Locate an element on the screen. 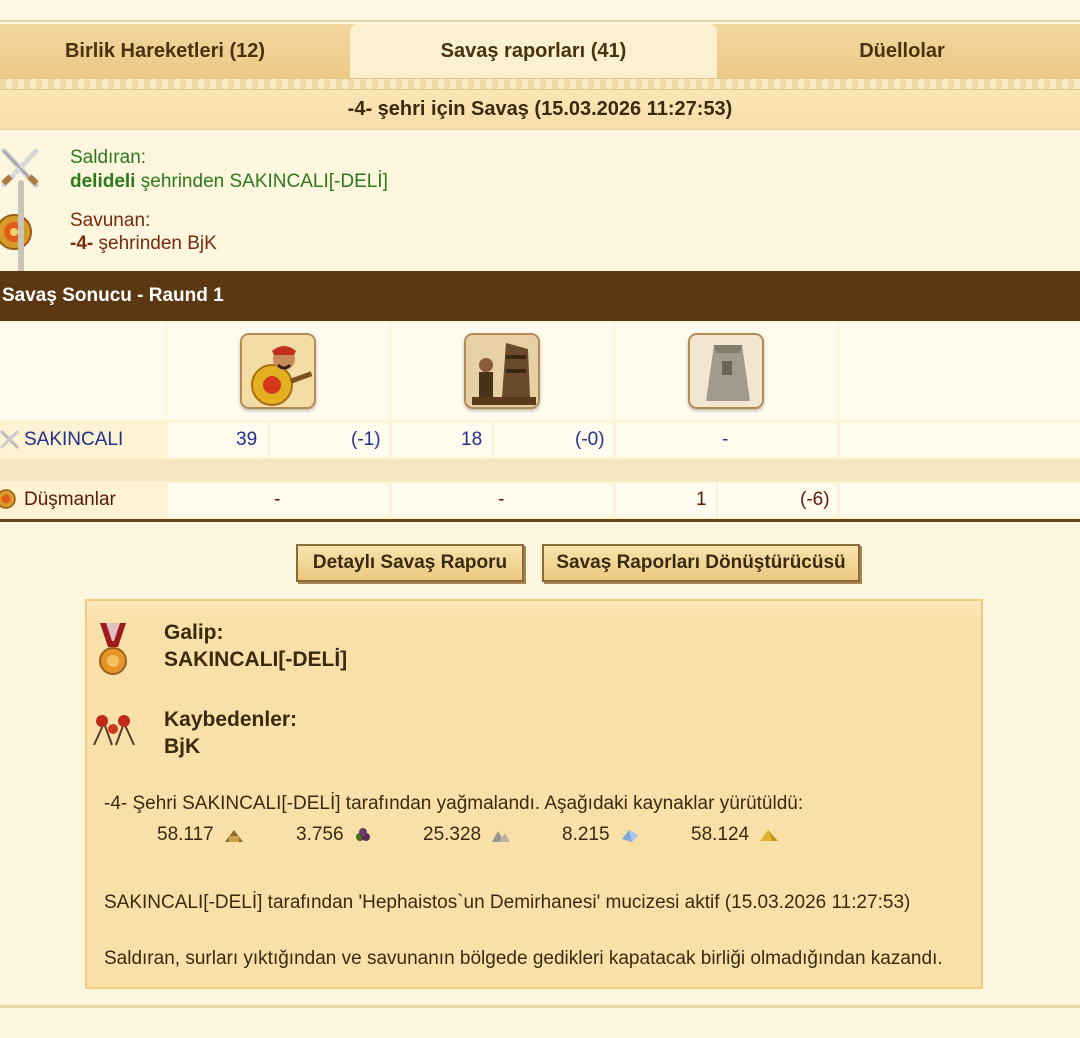  own-army-name: SAKINCALI is located at coordinates (73, 440).